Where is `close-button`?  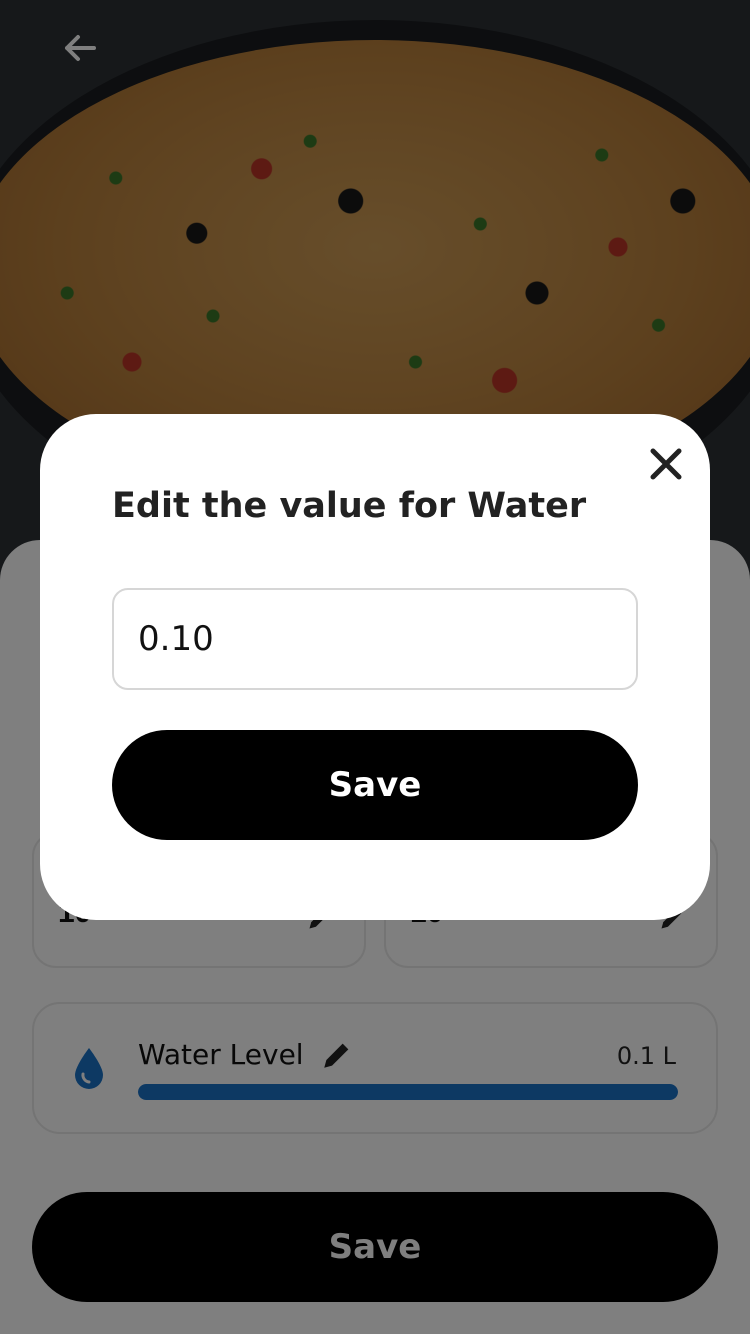 close-button is located at coordinates (666, 464).